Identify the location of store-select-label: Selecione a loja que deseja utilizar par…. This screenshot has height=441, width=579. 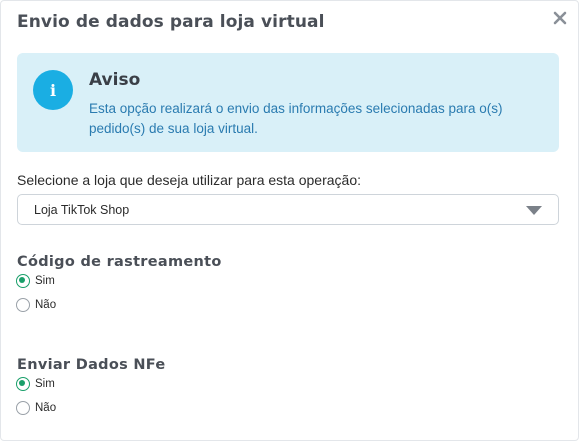
(189, 180).